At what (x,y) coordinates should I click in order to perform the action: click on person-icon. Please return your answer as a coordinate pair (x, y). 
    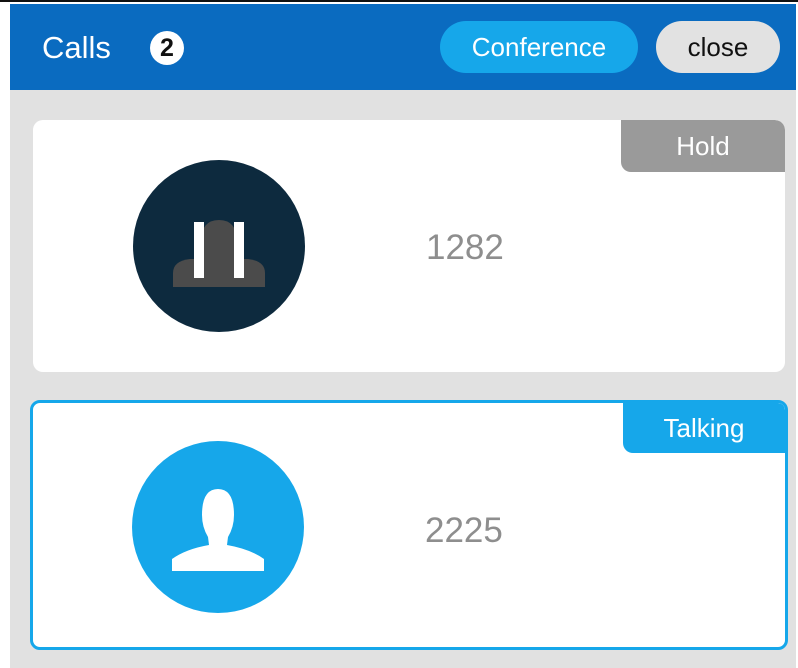
    Looking at the image, I should click on (218, 527).